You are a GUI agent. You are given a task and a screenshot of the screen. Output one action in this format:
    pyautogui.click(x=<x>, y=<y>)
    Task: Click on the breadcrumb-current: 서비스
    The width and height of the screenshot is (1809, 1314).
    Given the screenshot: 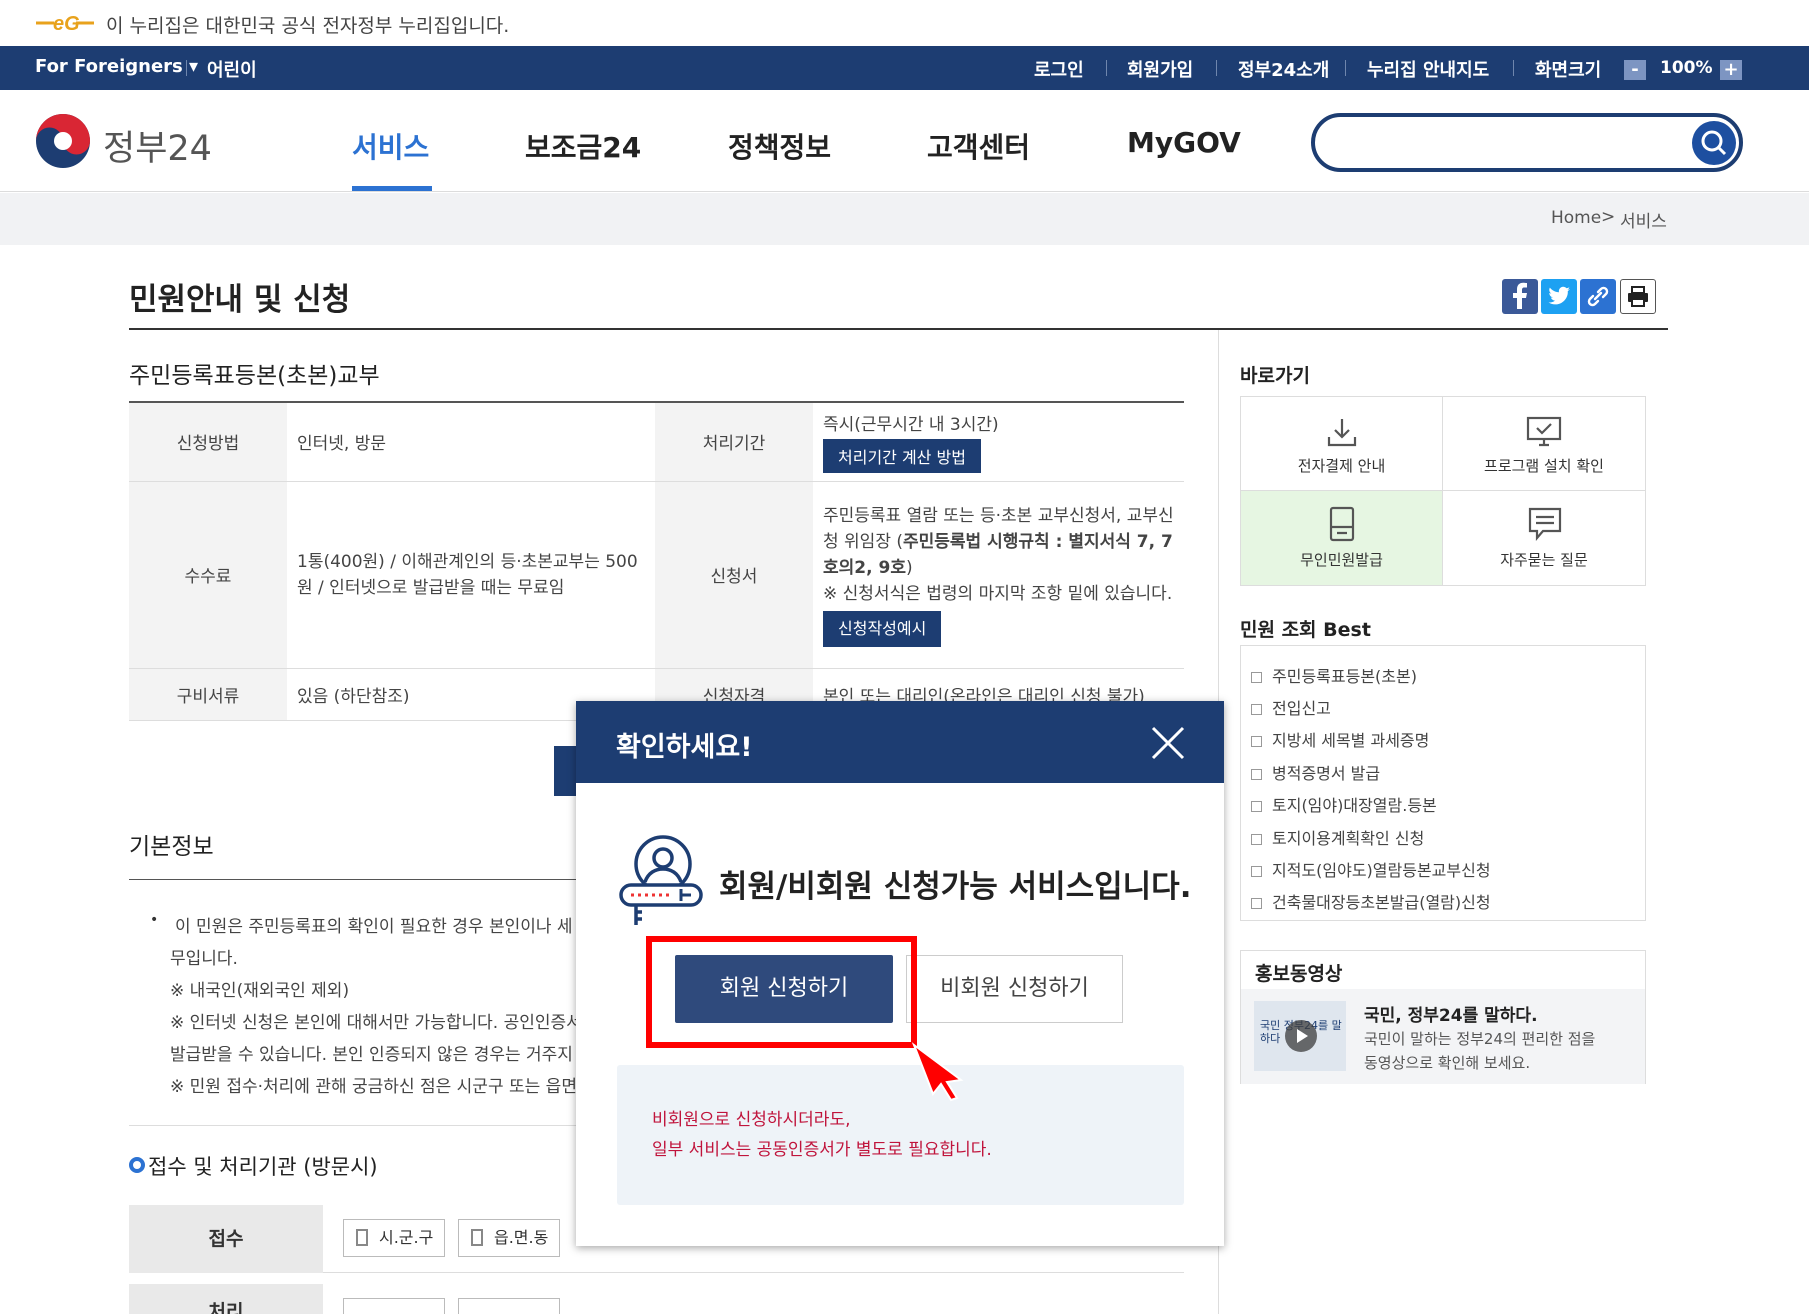 What is the action you would take?
    pyautogui.click(x=1643, y=222)
    